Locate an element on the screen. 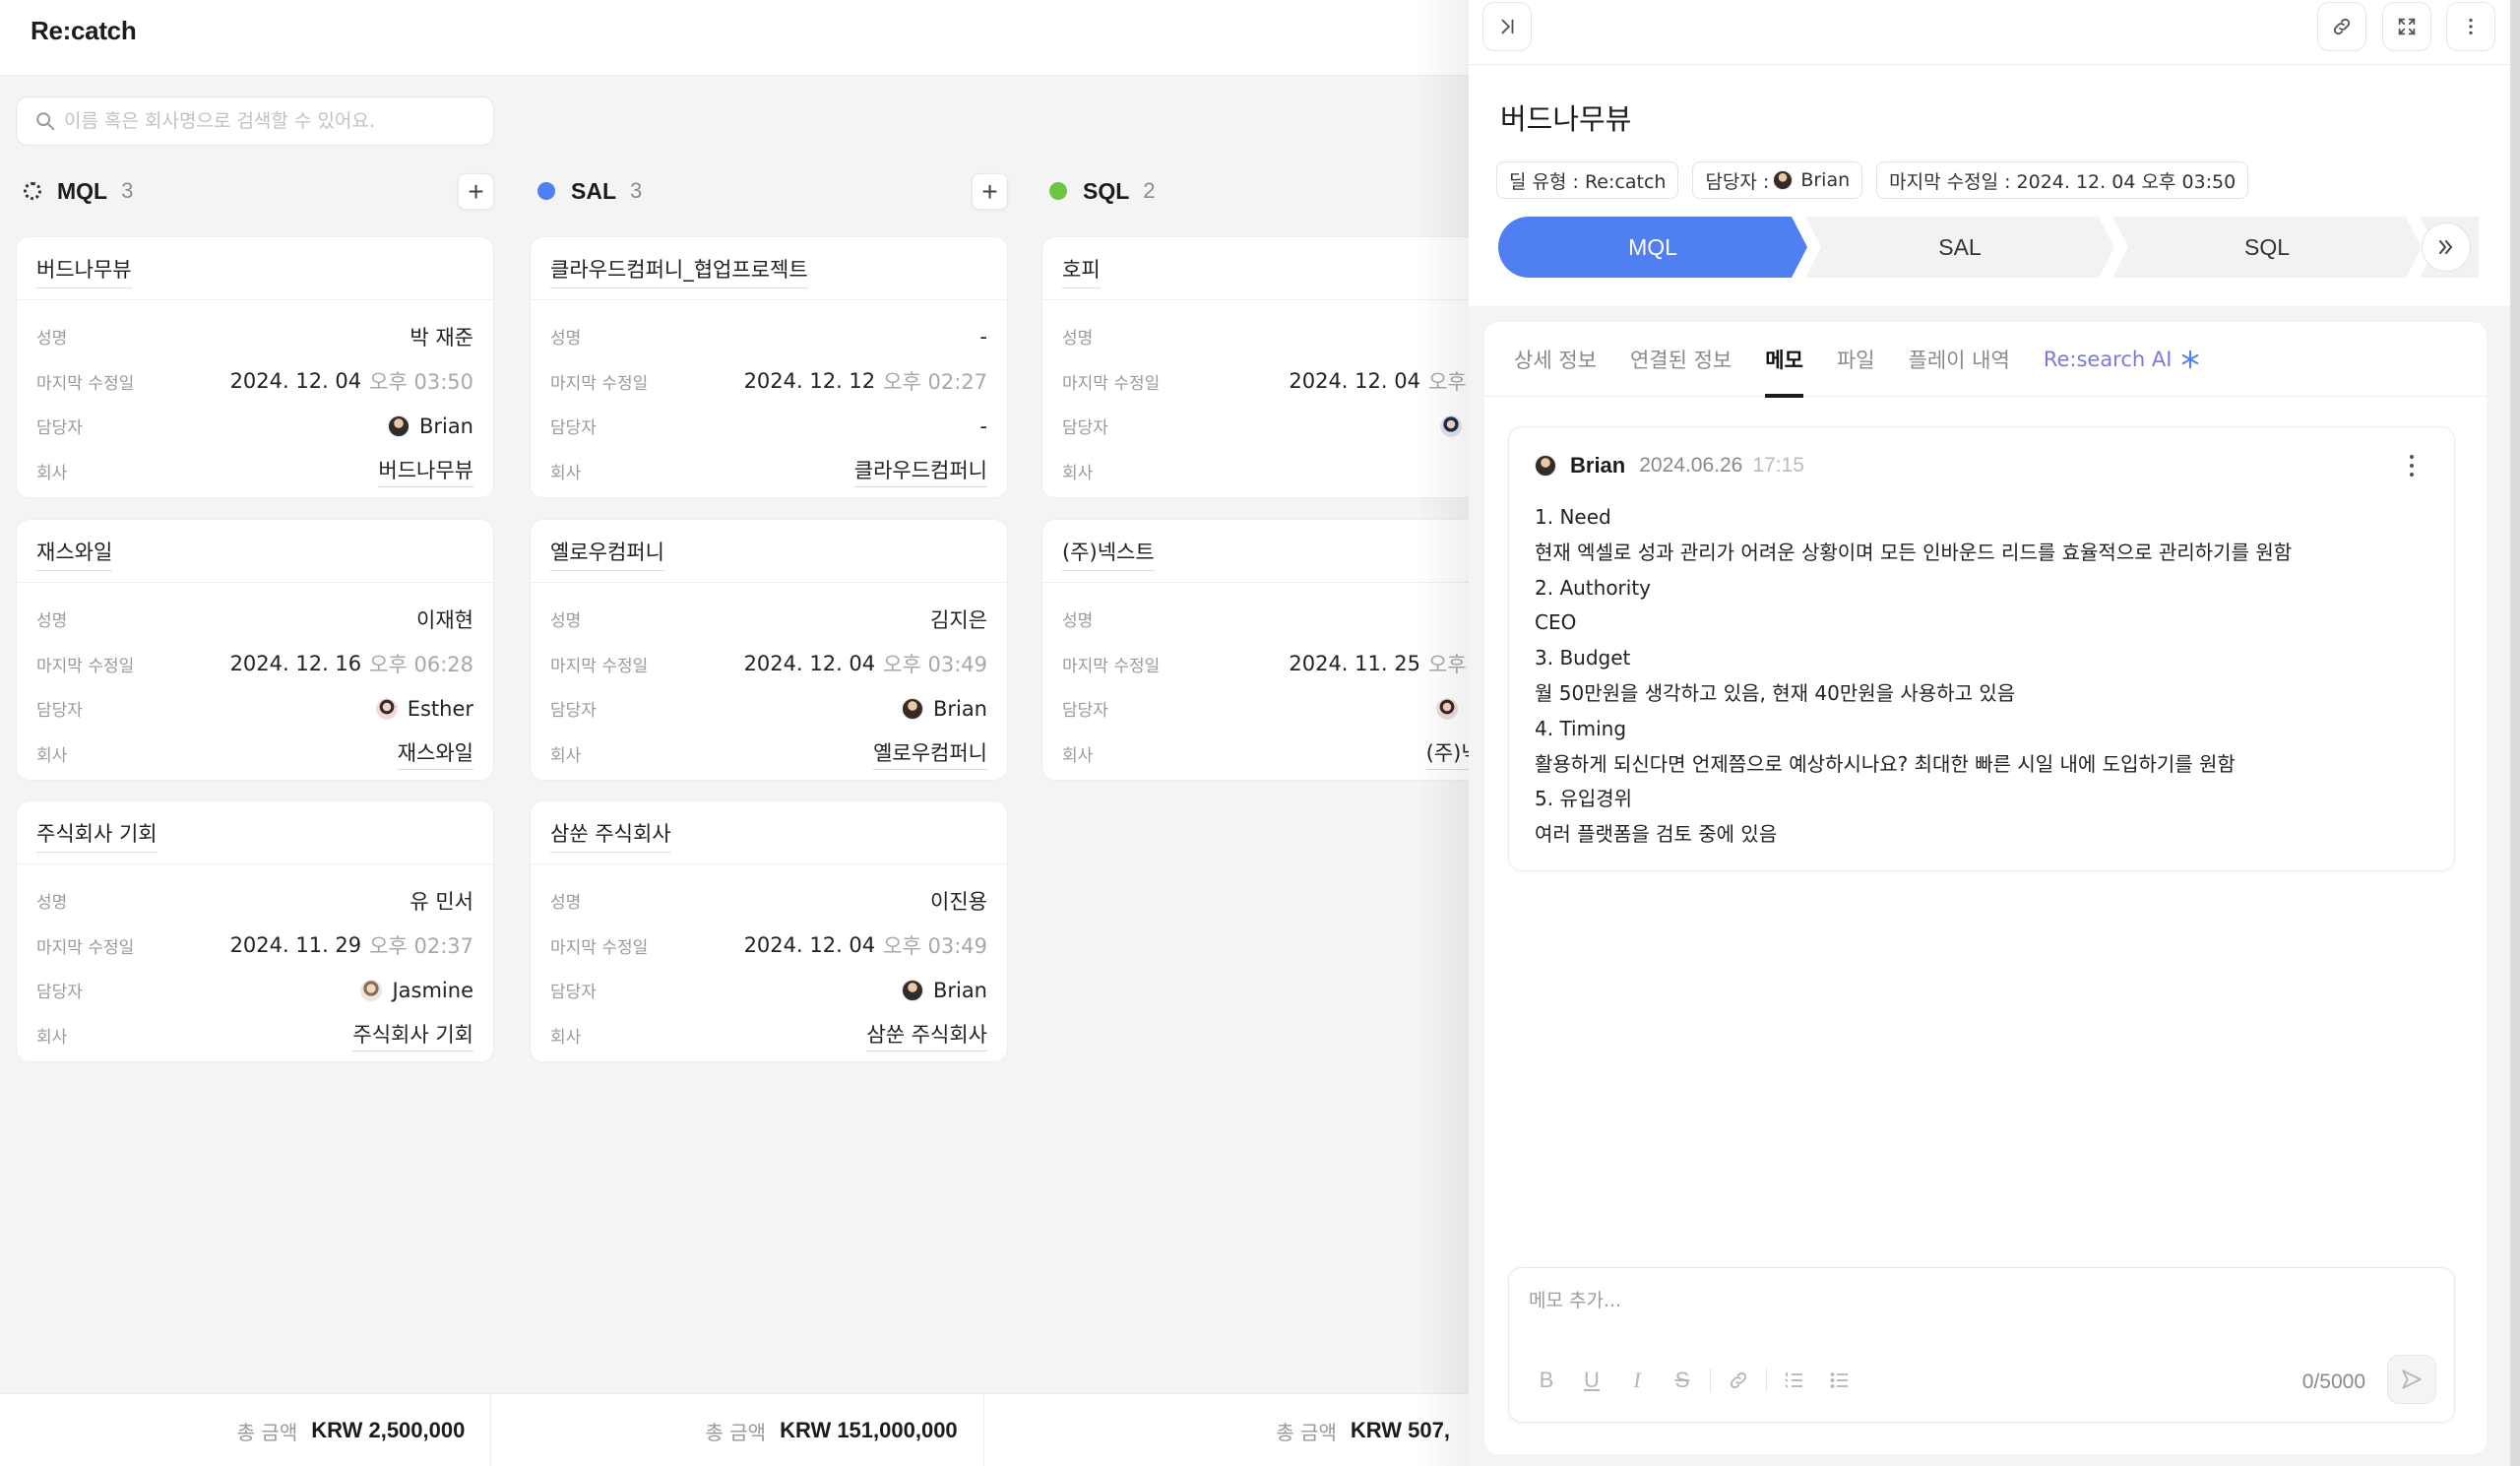  copy-link-button is located at coordinates (2341, 27).